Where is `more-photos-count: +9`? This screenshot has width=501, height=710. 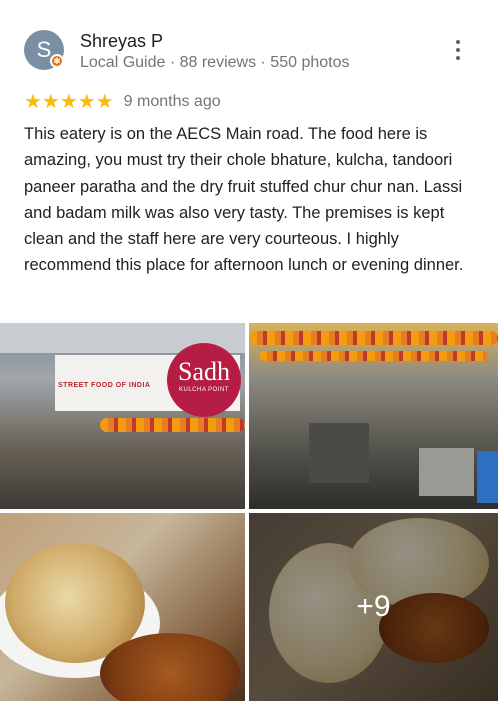 more-photos-count: +9 is located at coordinates (373, 606).